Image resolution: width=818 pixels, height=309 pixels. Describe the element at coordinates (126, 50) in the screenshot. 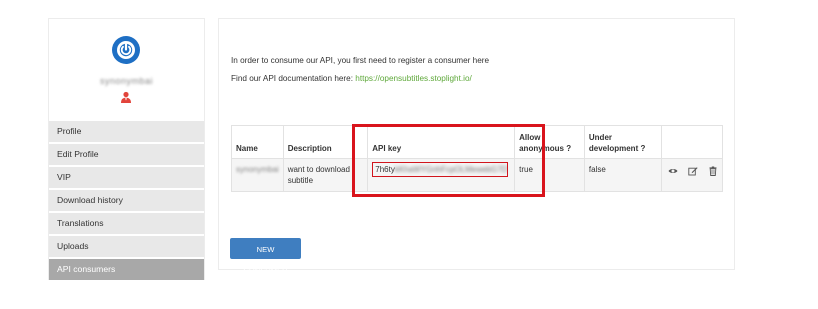

I see `power-logo-icon` at that location.